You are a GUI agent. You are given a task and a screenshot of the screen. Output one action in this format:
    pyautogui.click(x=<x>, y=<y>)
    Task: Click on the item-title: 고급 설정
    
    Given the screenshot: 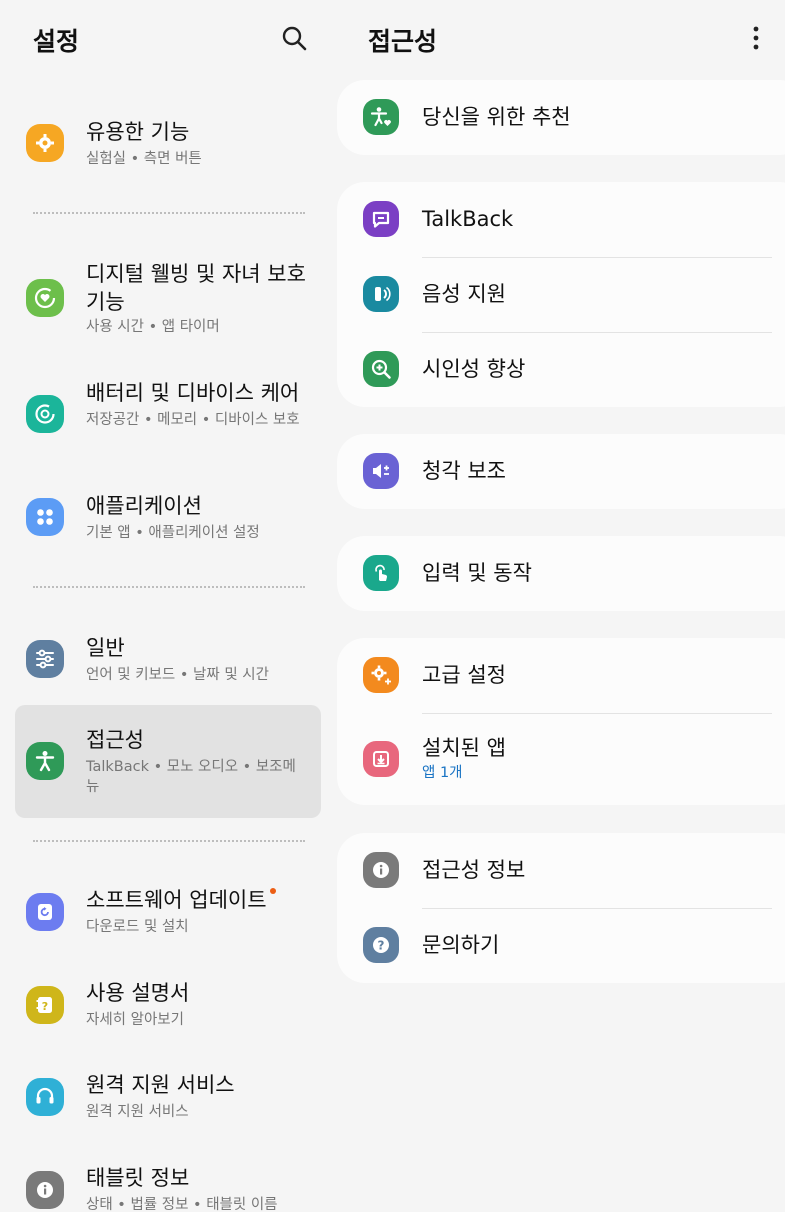 What is the action you would take?
    pyautogui.click(x=464, y=675)
    